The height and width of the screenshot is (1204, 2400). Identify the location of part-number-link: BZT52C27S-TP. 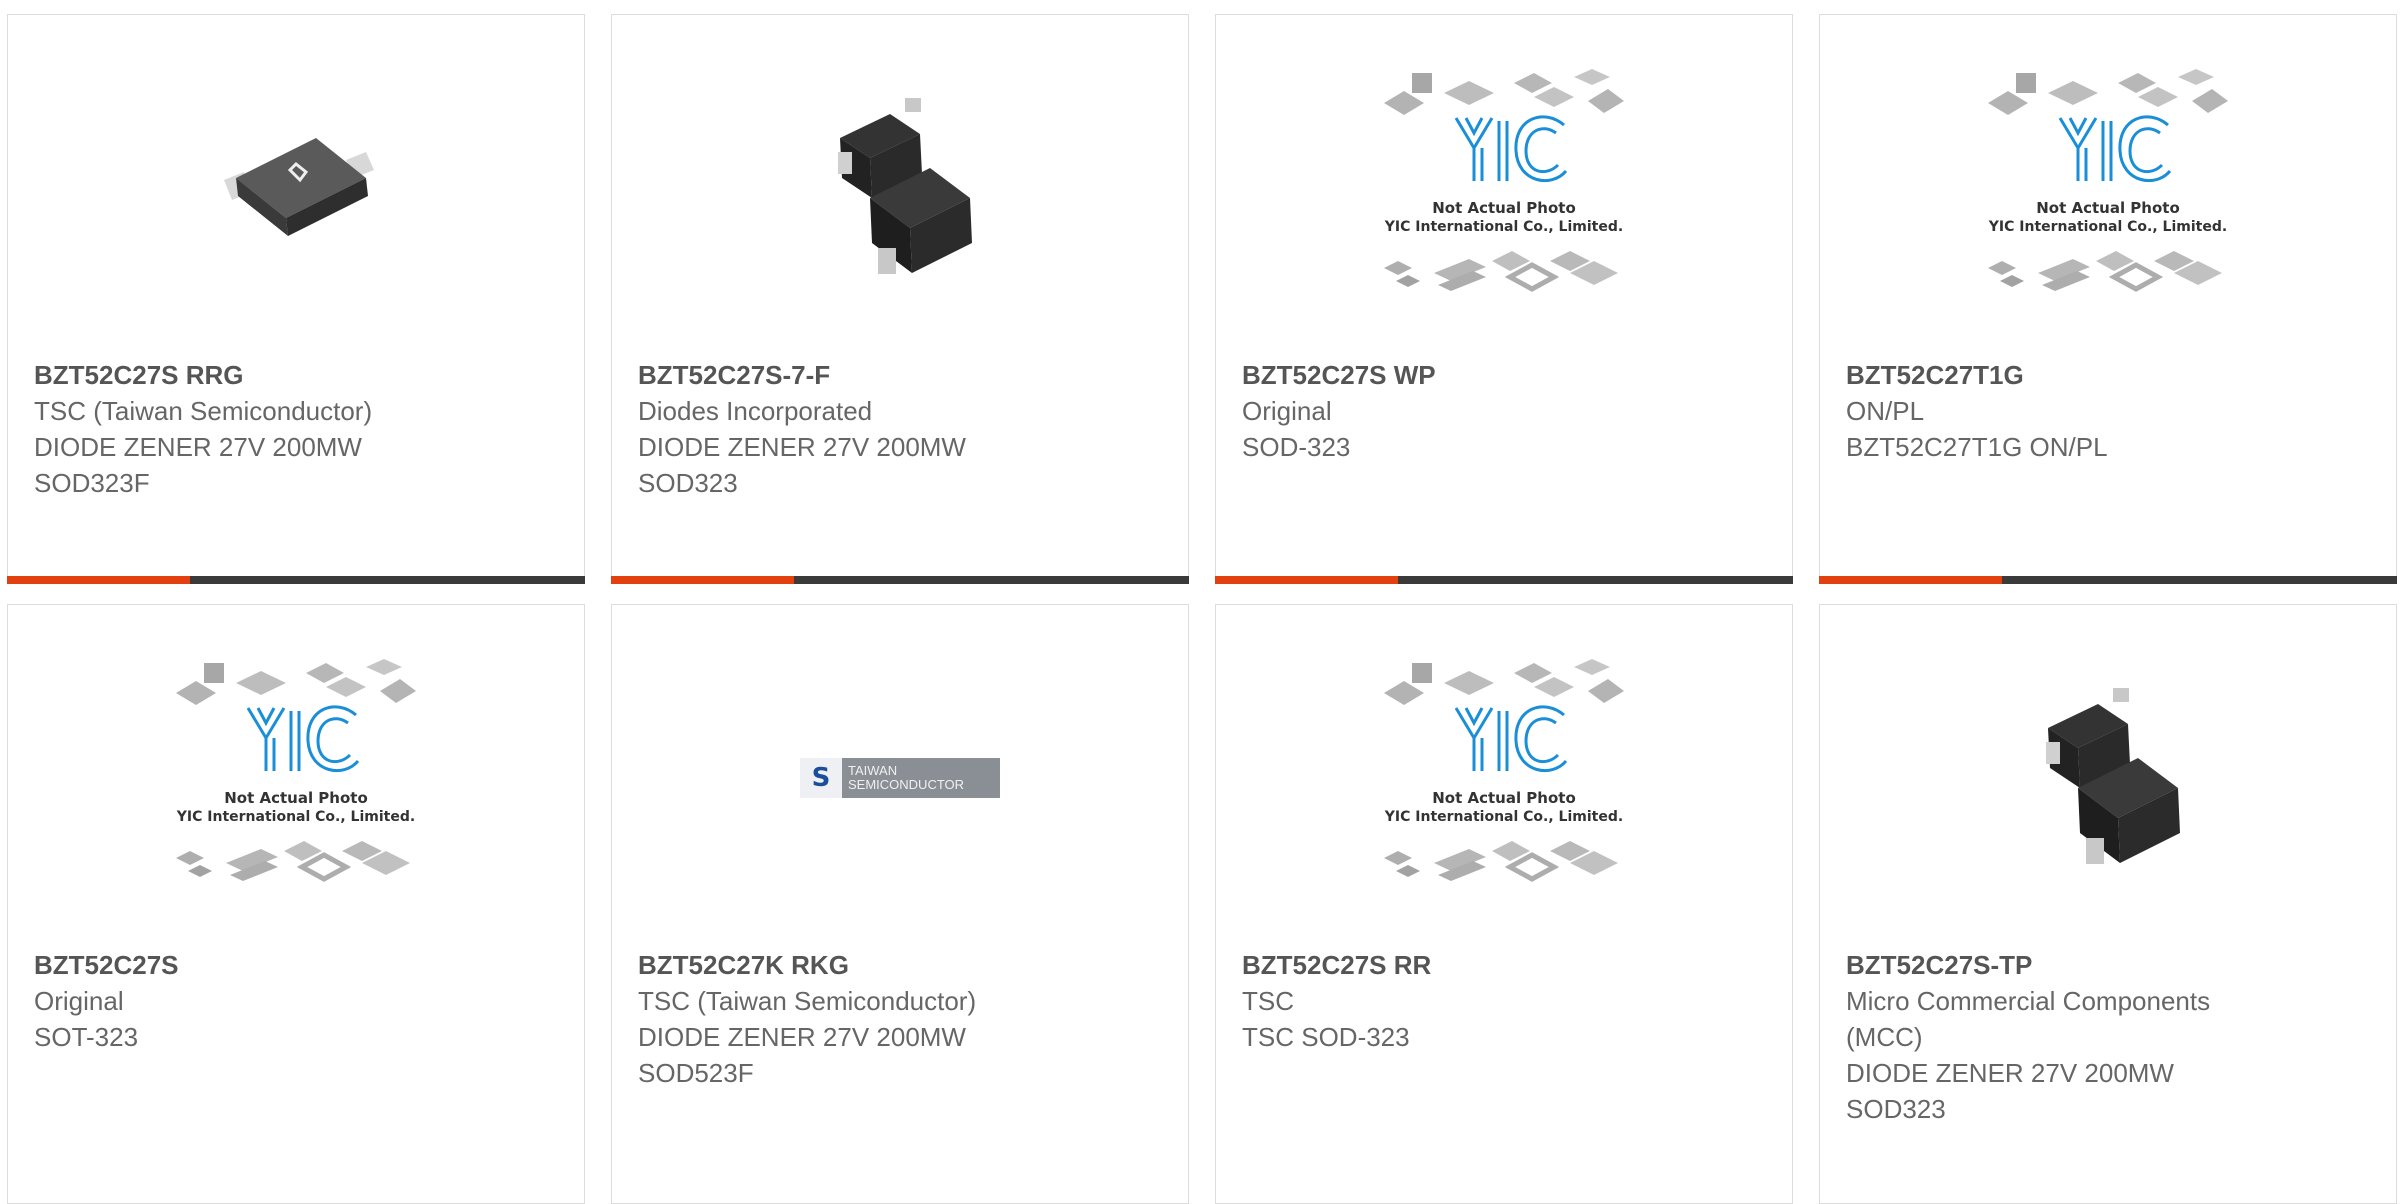
(2111, 965).